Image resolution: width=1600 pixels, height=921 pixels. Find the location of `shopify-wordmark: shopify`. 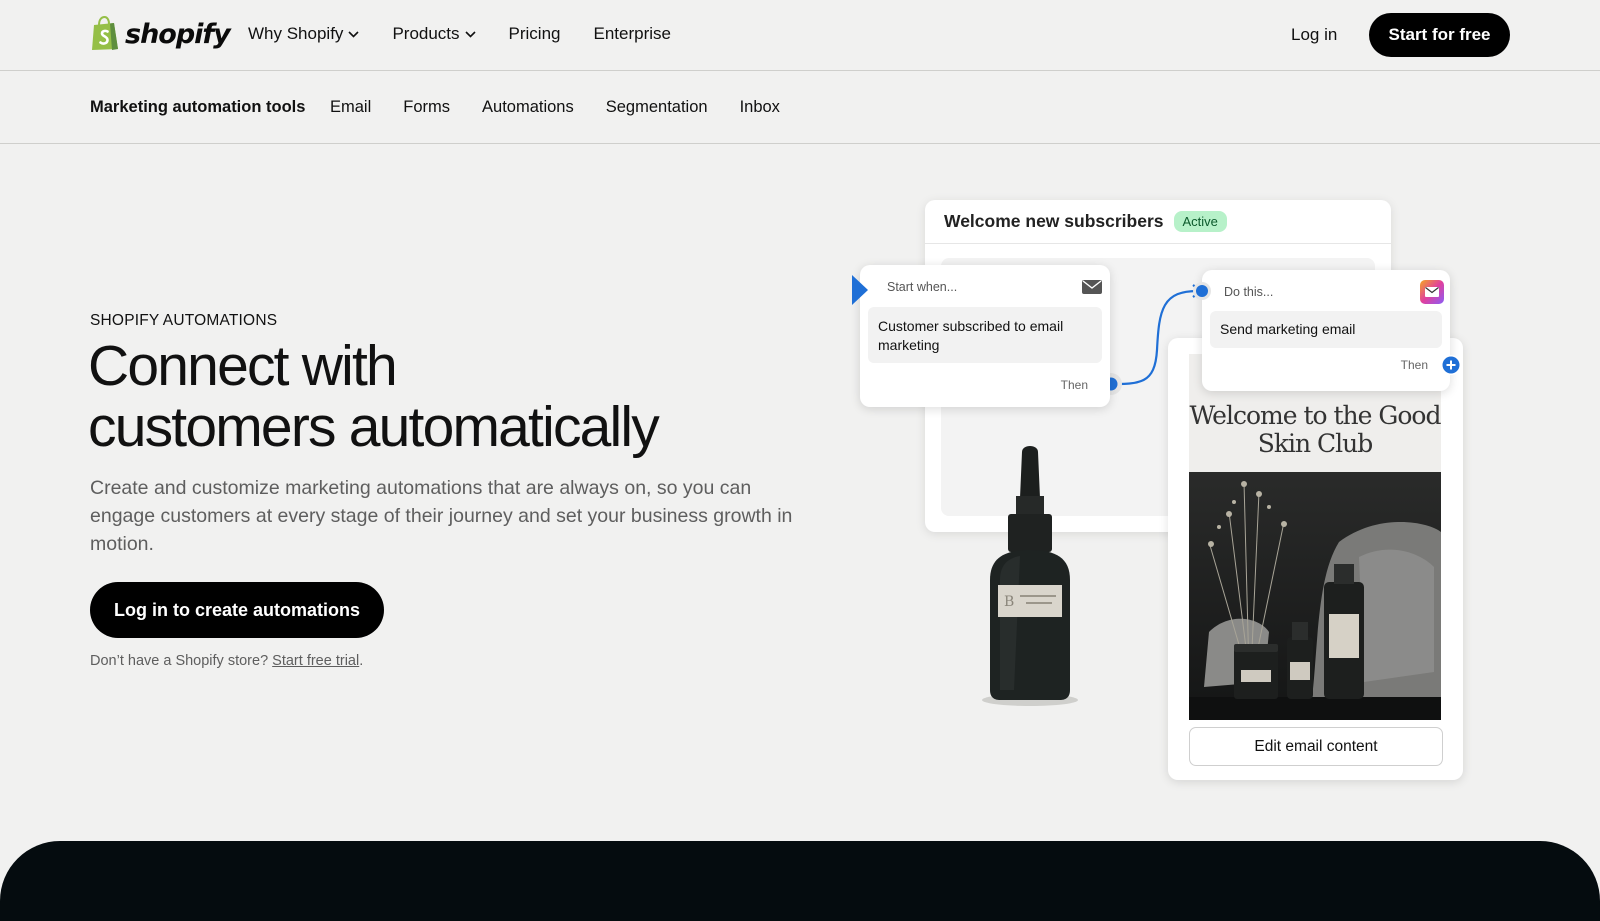

shopify-wordmark: shopify is located at coordinates (178, 34).